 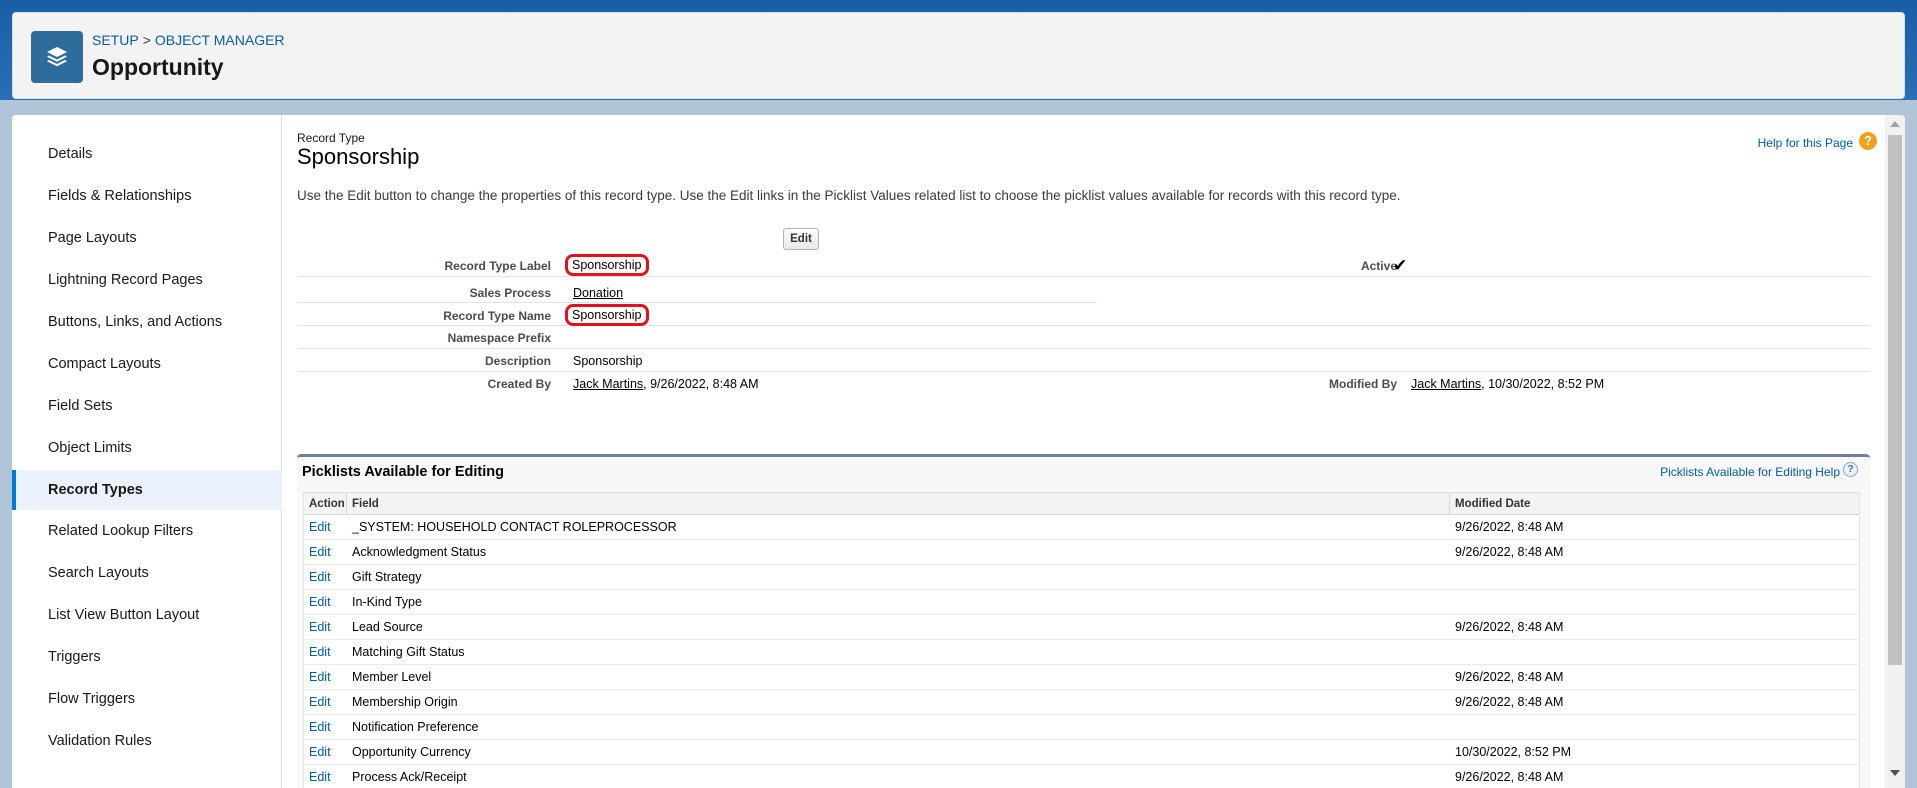 What do you see at coordinates (220, 40) in the screenshot?
I see `breadcrumb-object-manager-link: OBJECT MANAGER` at bounding box center [220, 40].